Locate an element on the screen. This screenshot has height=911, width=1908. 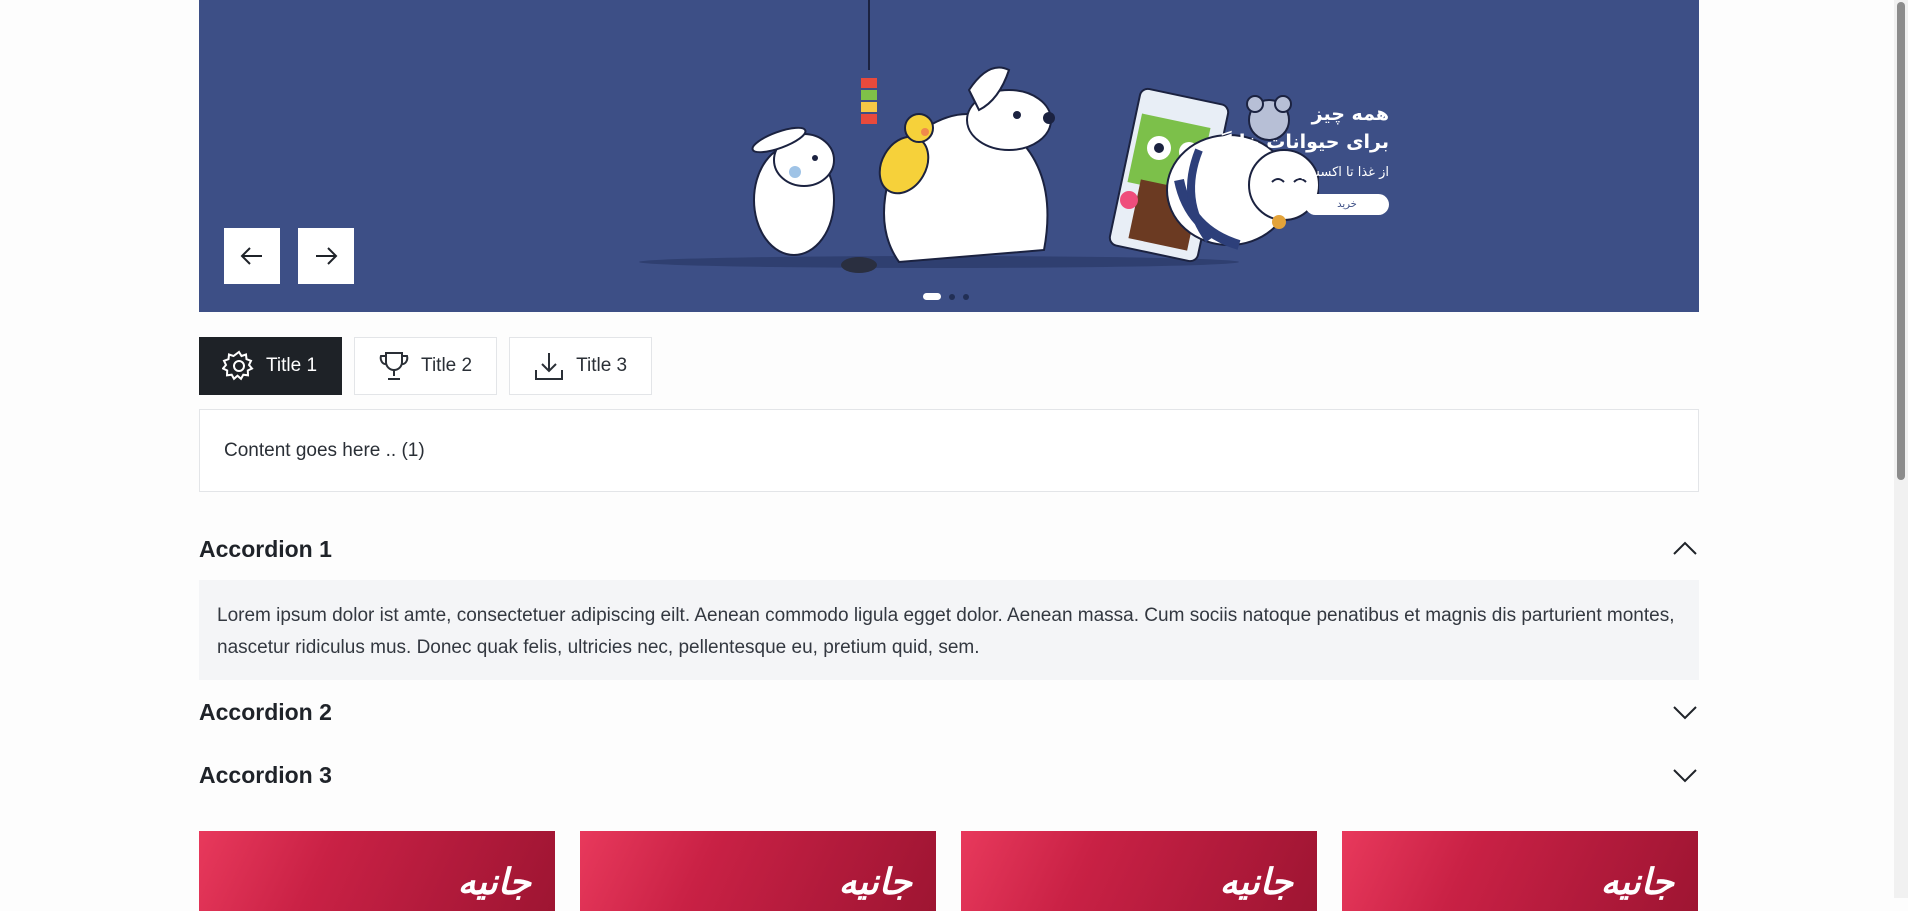
accordion-title: Accordion 2 is located at coordinates (265, 711).